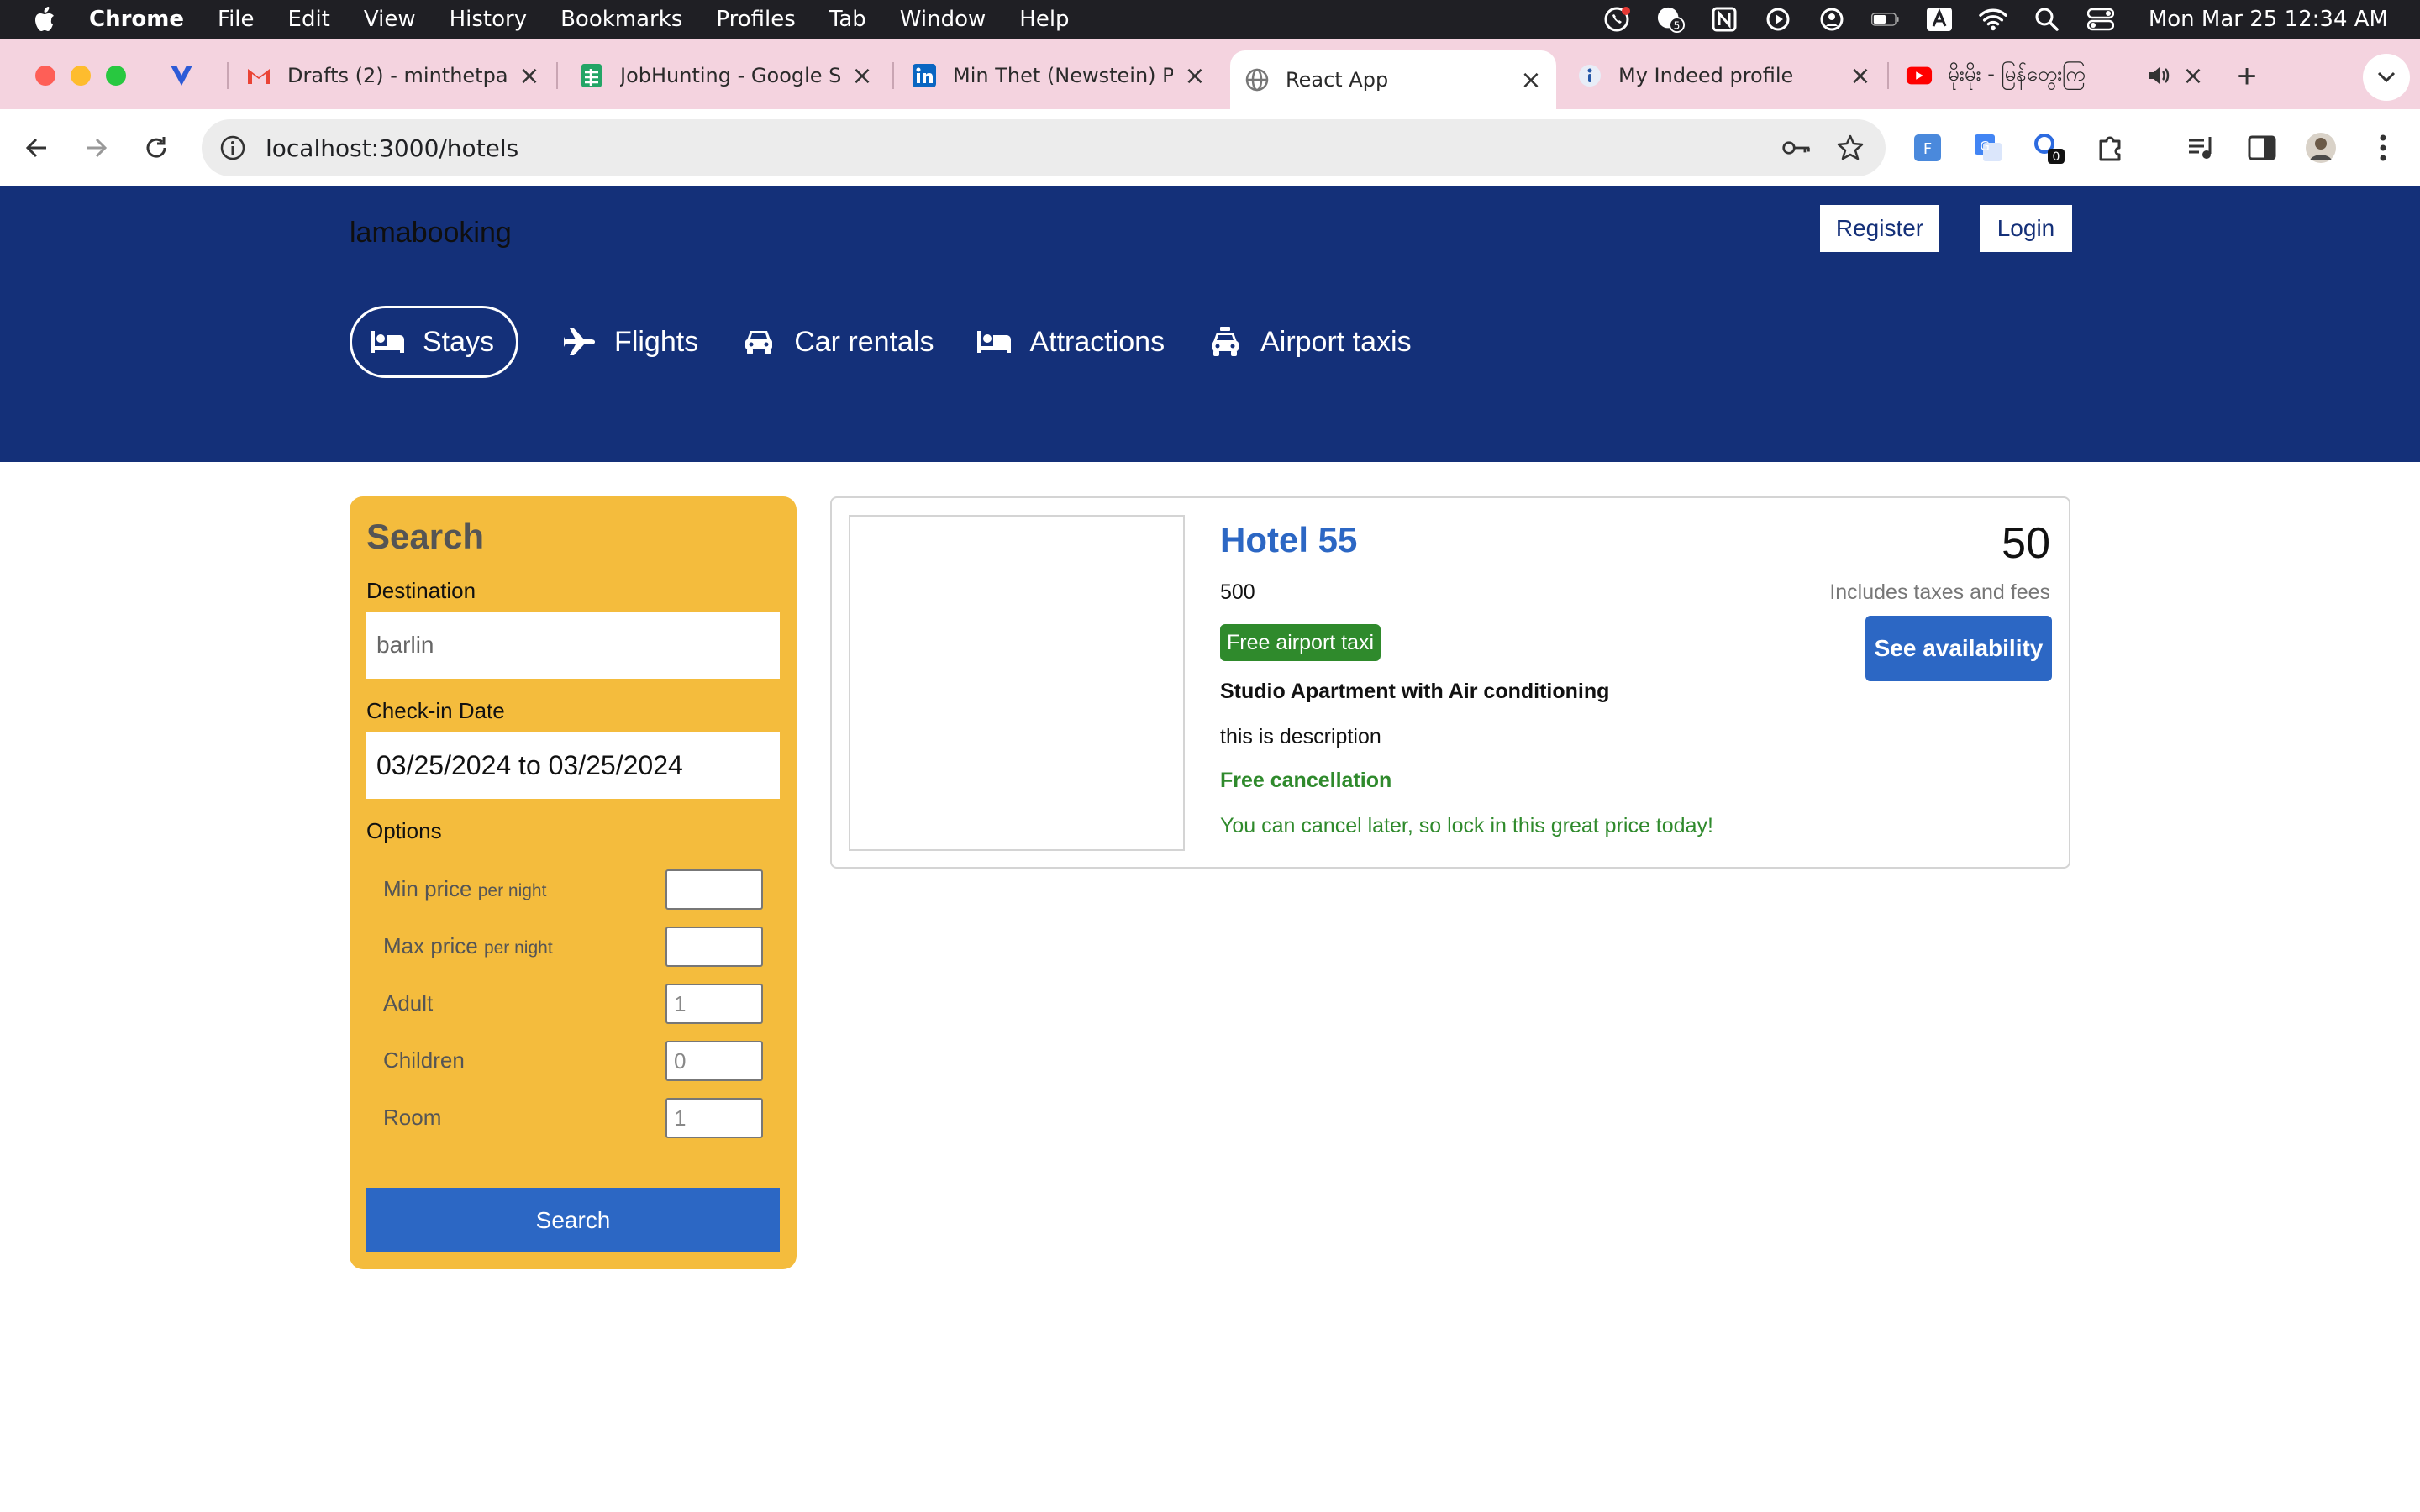 This screenshot has width=2420, height=1512. Describe the element at coordinates (1939, 19) in the screenshot. I see `keyboard-input-icon` at that location.